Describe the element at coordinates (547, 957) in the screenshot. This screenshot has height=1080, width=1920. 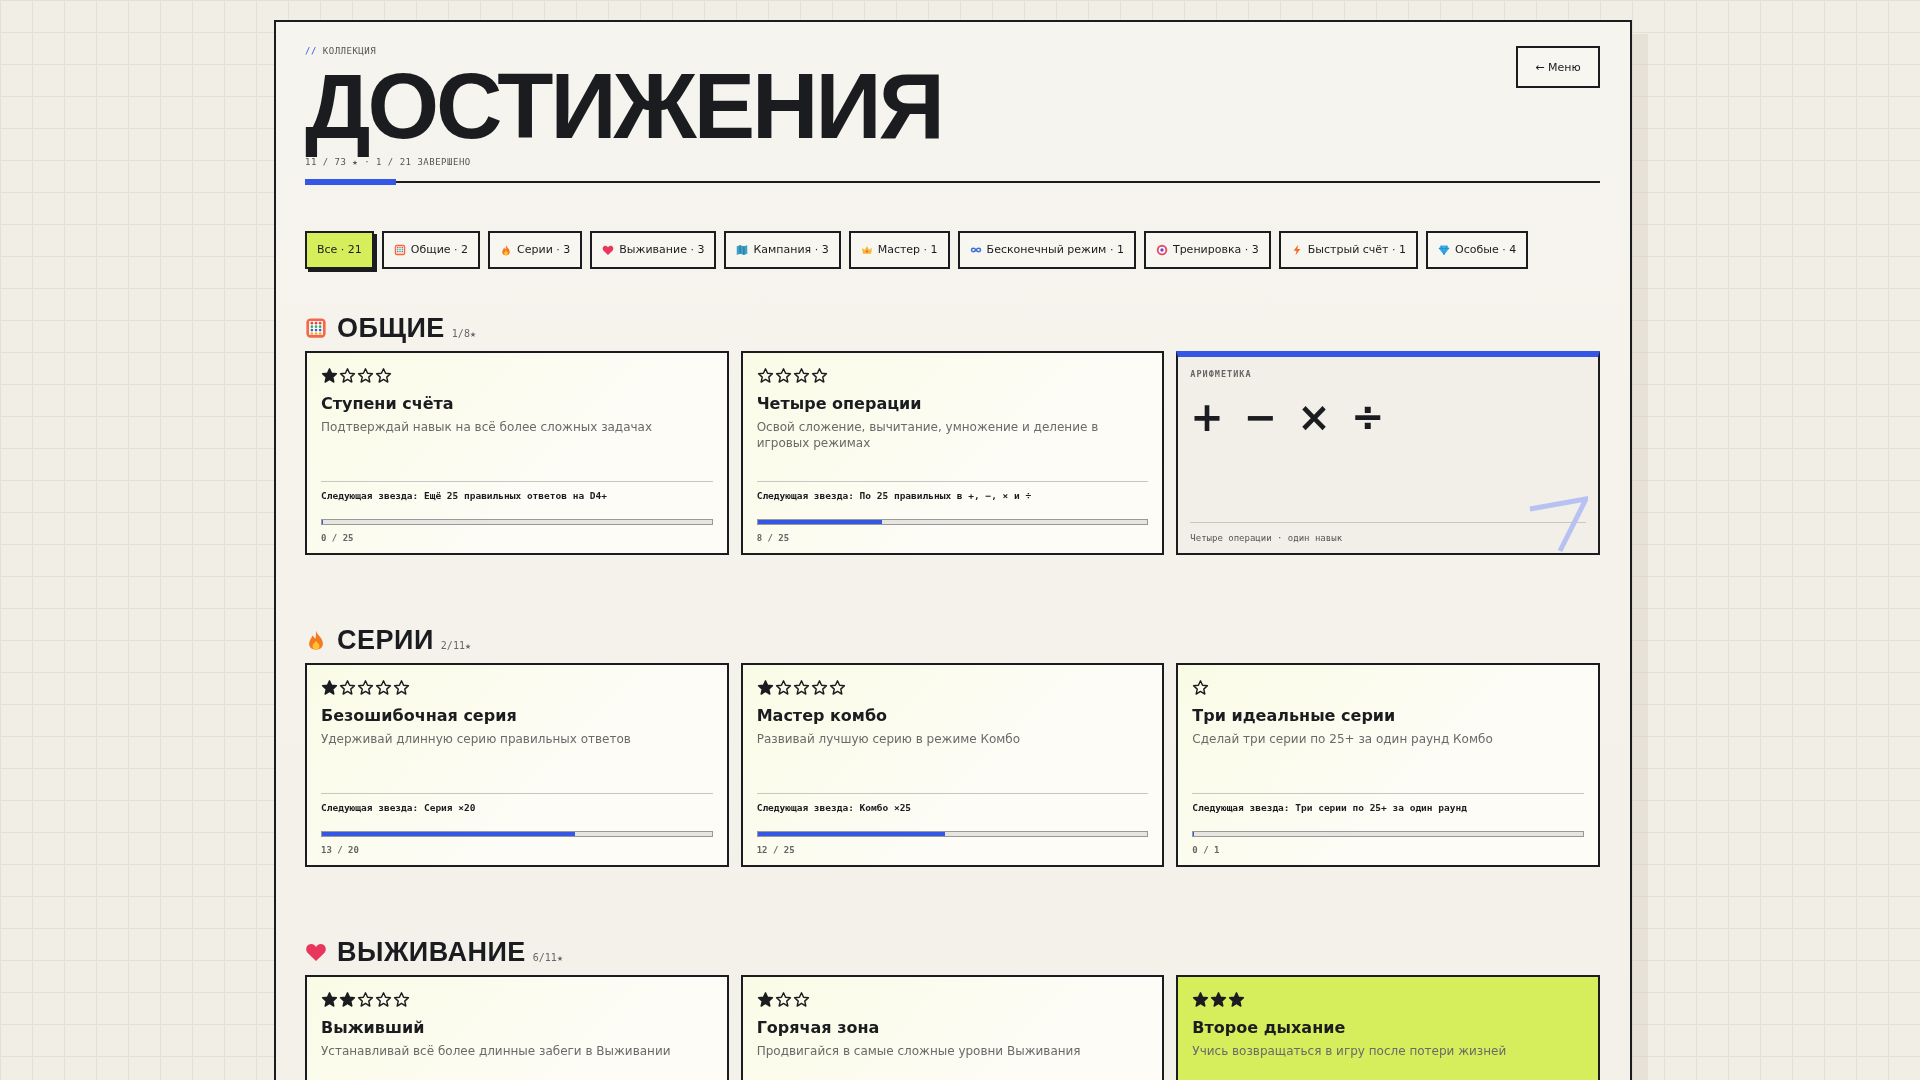
I see `section-count: 6/11★` at that location.